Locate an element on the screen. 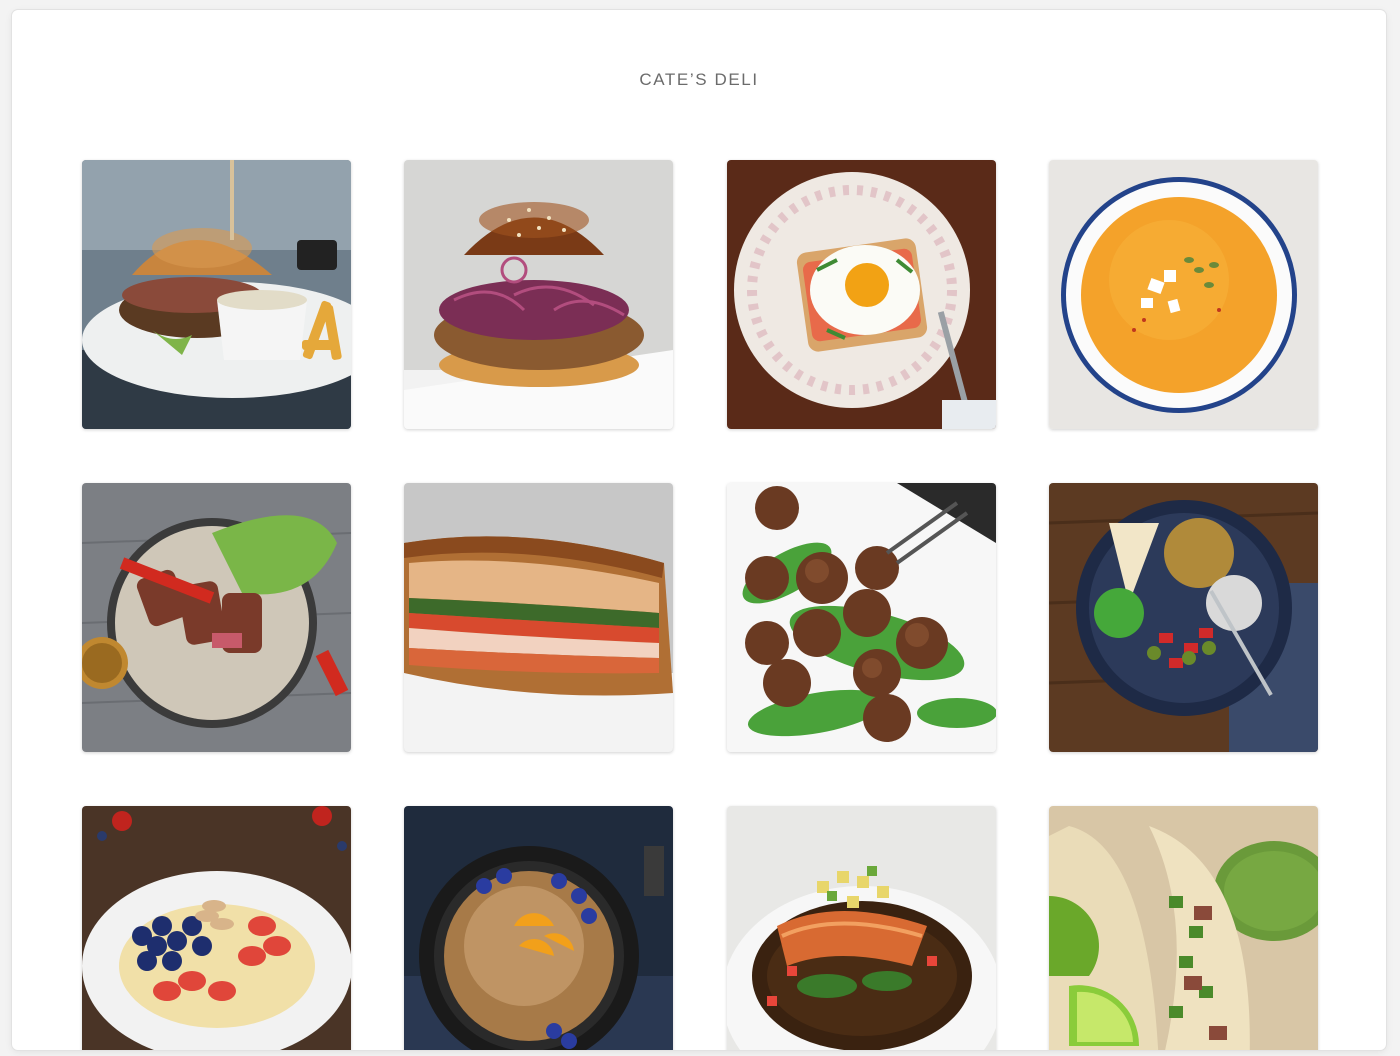 The image size is (1400, 1056). gallery-item-tacos is located at coordinates (1183, 928).